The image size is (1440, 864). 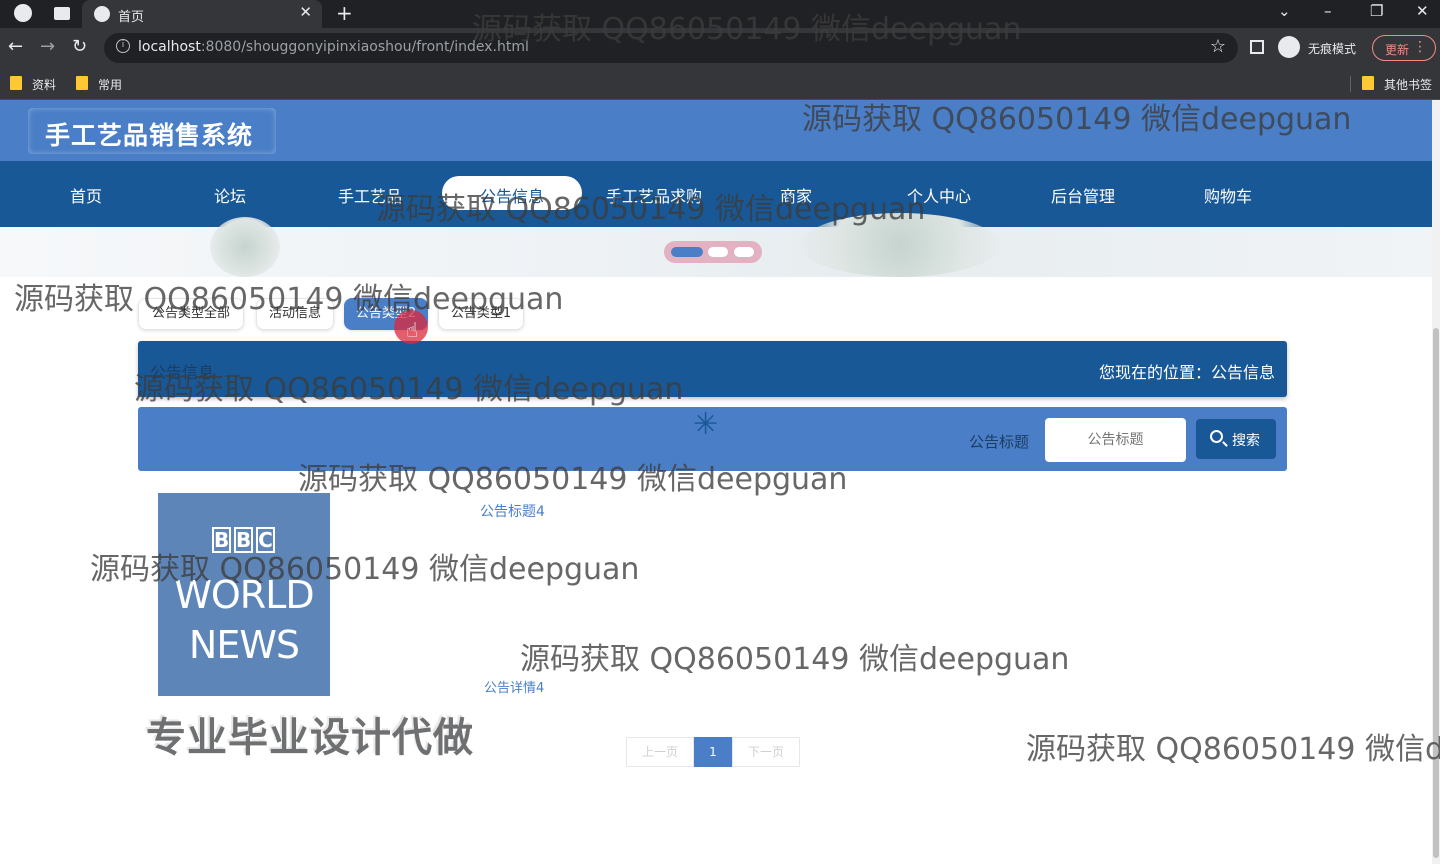 I want to click on filter-tab-activity: 活动信息, so click(x=295, y=314).